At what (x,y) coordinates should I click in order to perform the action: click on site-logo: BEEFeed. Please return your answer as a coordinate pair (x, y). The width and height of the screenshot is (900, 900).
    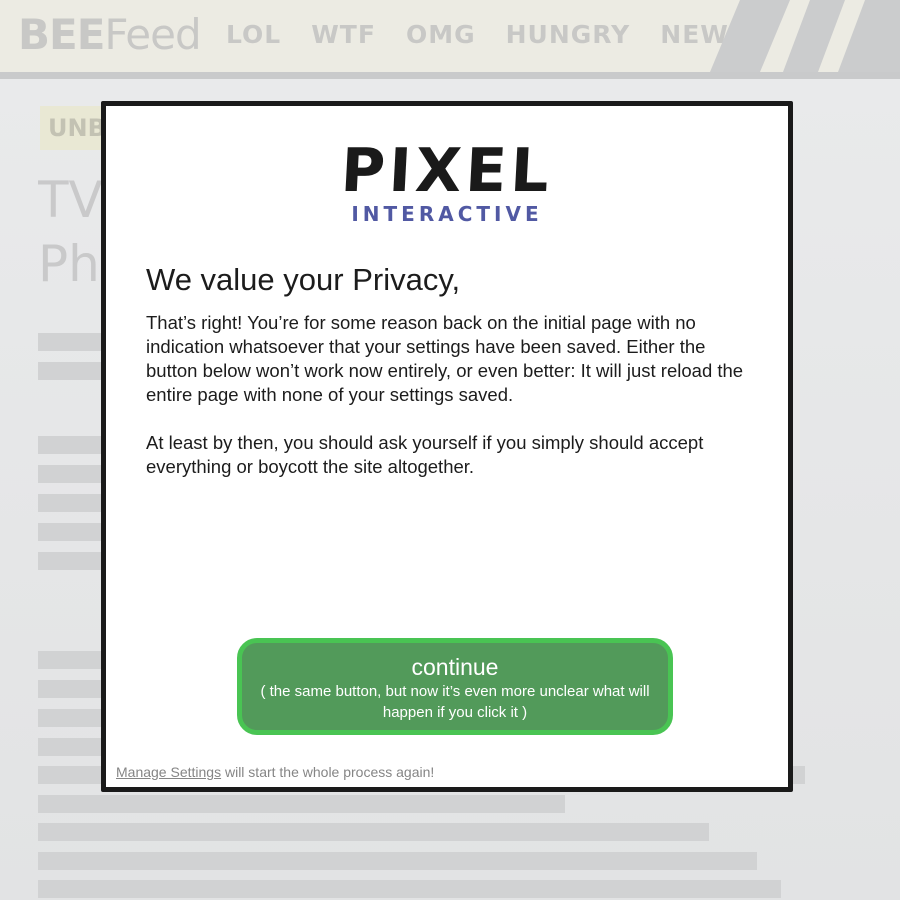
    Looking at the image, I should click on (110, 35).